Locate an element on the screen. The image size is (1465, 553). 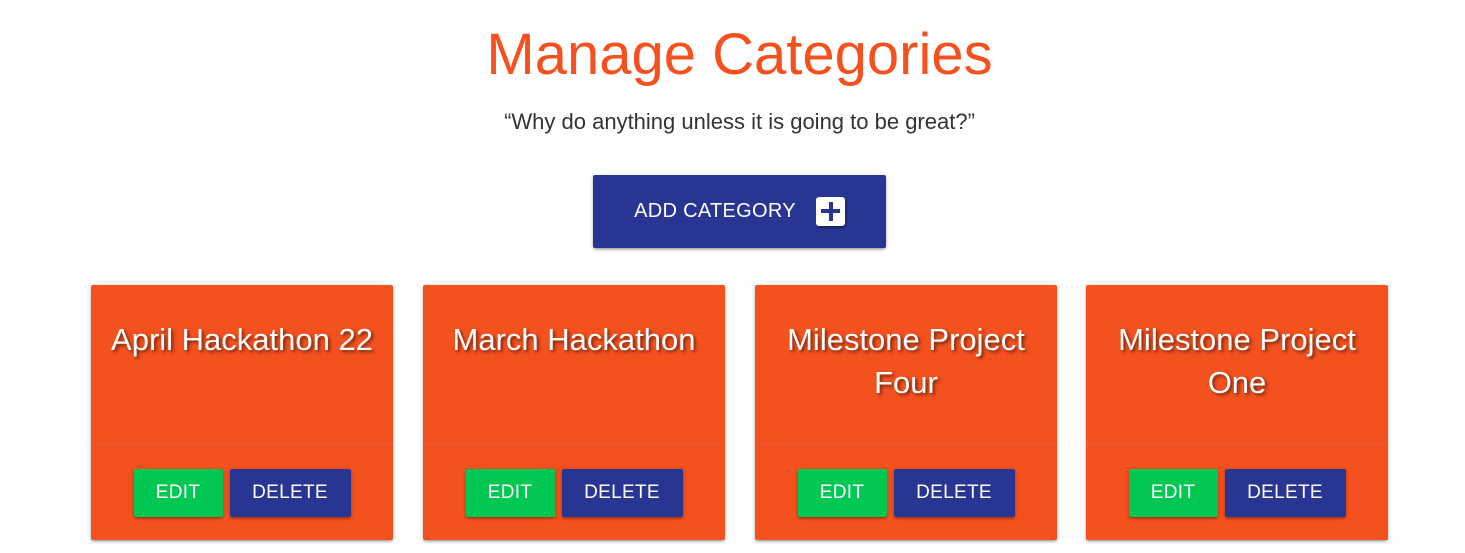
category-card: March Hackathon EDIT DELETE is located at coordinates (574, 412).